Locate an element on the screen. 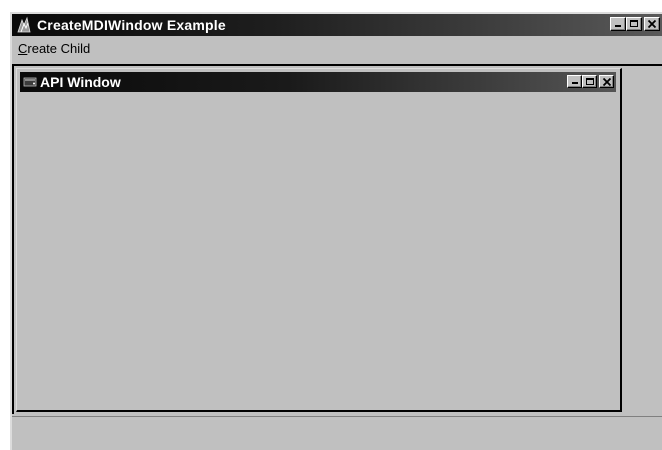 The image size is (662, 450). app-title: CreateMDIWindow Example is located at coordinates (131, 25).